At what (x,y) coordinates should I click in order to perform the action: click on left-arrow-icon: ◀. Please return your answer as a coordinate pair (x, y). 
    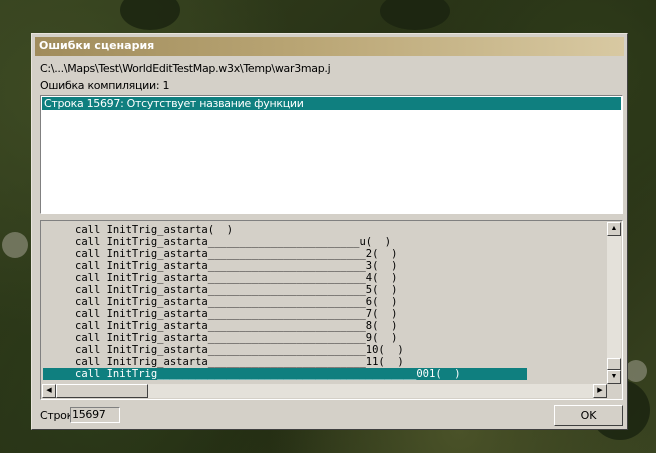
    Looking at the image, I should click on (49, 391).